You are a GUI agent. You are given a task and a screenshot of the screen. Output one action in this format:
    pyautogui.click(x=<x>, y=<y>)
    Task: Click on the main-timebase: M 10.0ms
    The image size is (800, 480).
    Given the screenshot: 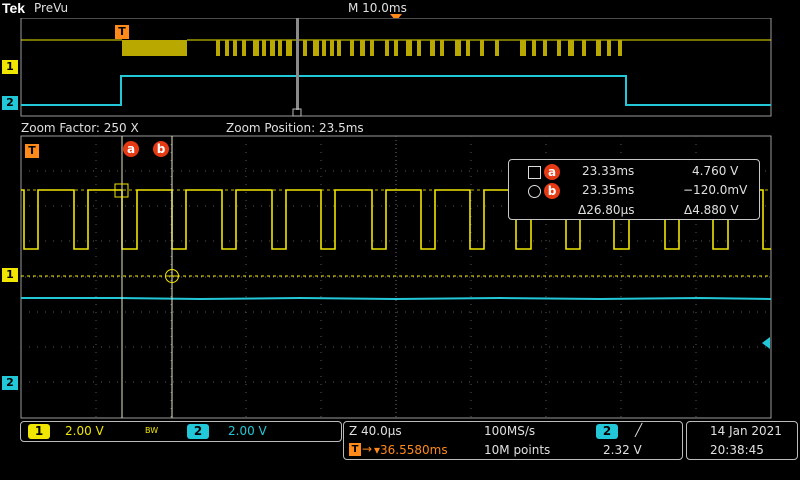 What is the action you would take?
    pyautogui.click(x=377, y=8)
    